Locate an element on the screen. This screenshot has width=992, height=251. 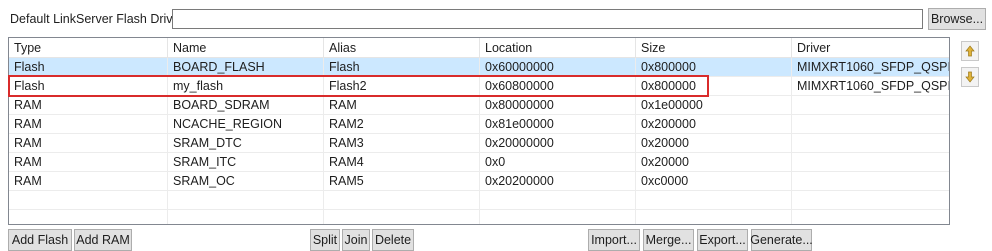
move-up-icon is located at coordinates (970, 51).